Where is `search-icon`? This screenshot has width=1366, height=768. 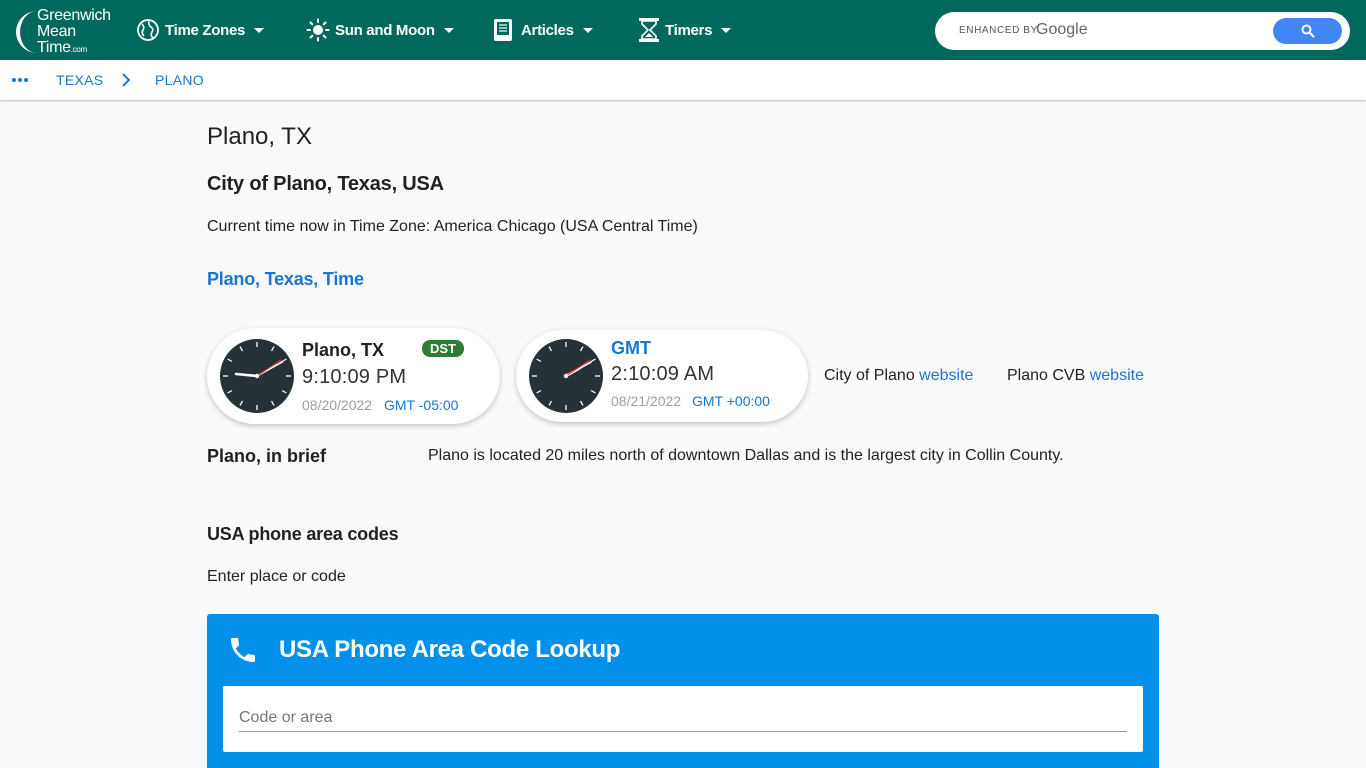 search-icon is located at coordinates (1308, 31).